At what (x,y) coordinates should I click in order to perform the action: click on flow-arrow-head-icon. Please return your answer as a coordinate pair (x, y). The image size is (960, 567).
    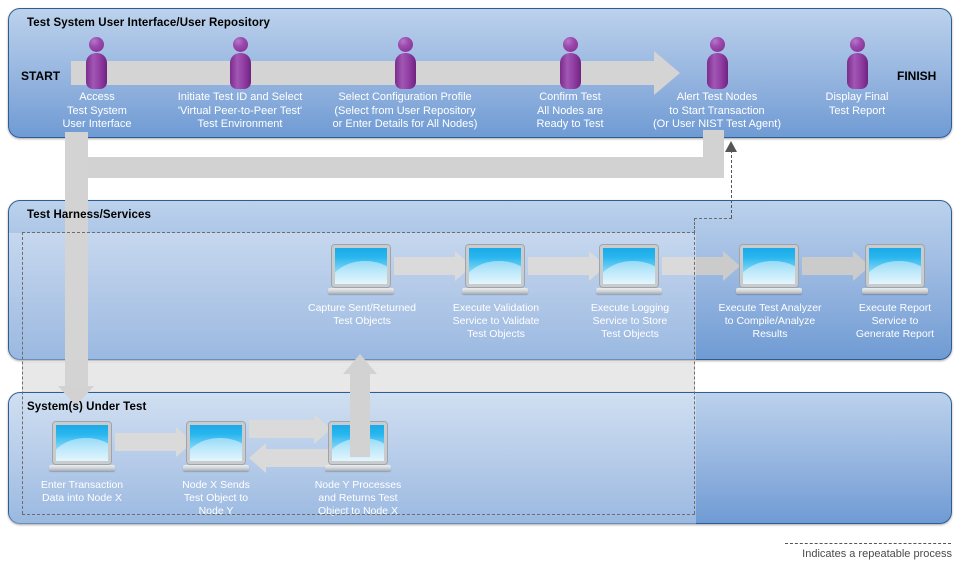
    Looking at the image, I should click on (257, 458).